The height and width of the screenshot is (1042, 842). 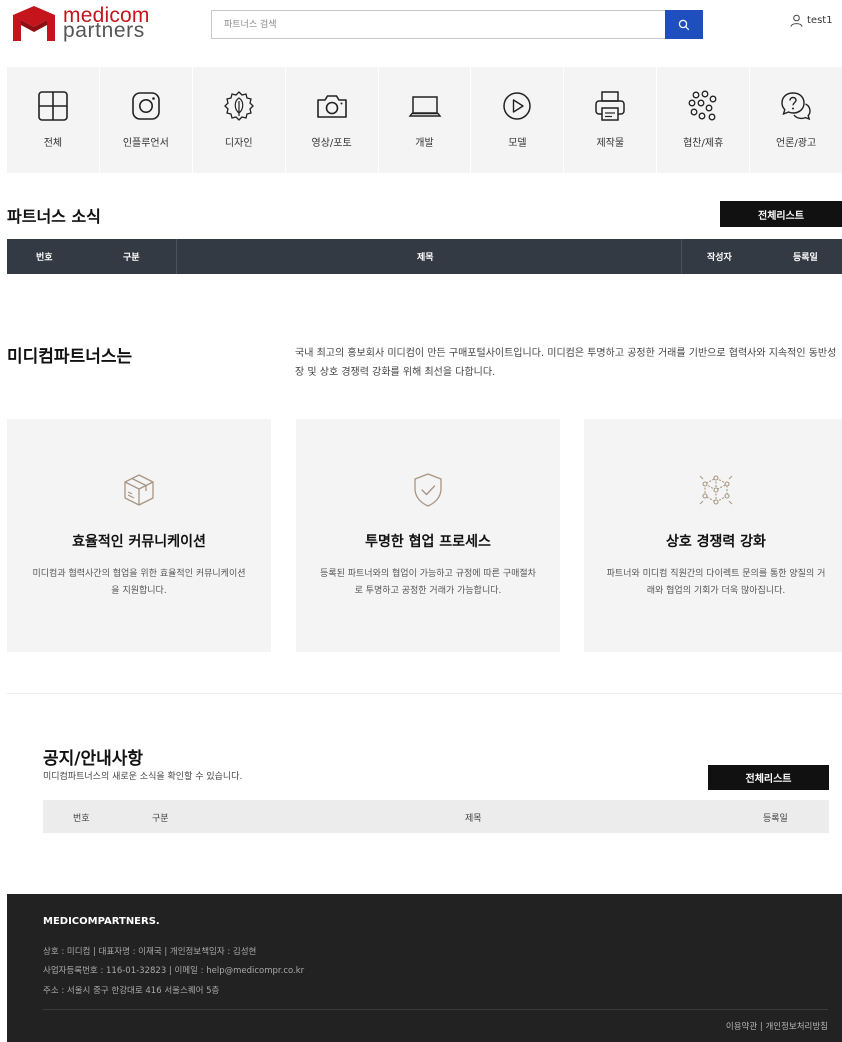 I want to click on search-bar, so click(x=457, y=24).